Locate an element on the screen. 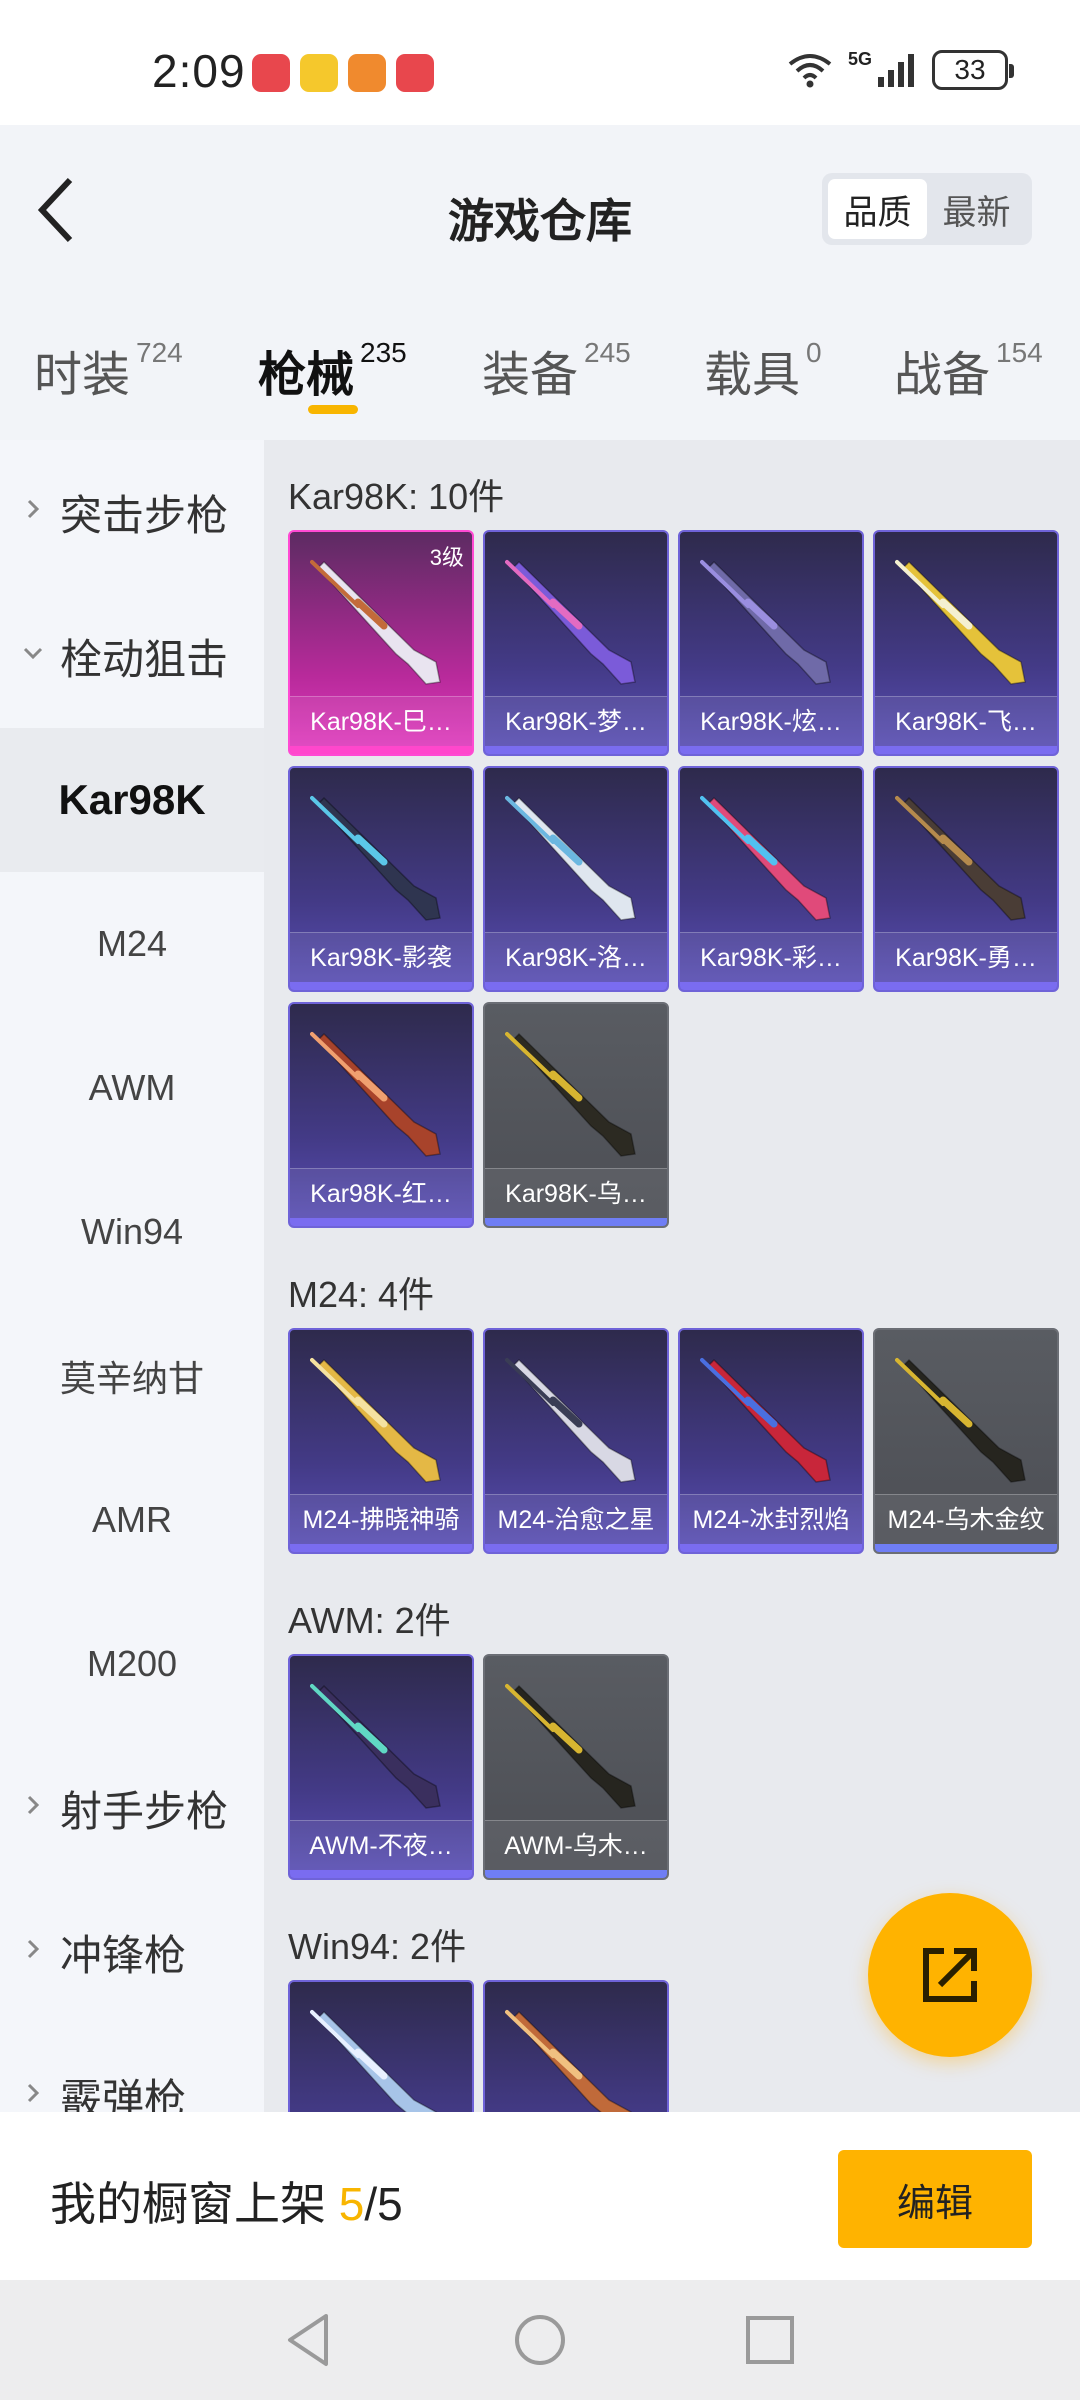  tab-equipment: 装备 245 is located at coordinates (556, 370).